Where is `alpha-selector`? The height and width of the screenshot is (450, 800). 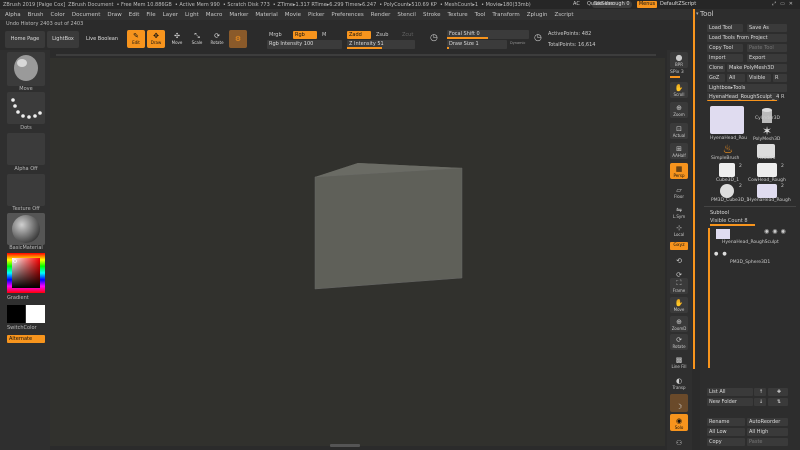 alpha-selector is located at coordinates (26, 149).